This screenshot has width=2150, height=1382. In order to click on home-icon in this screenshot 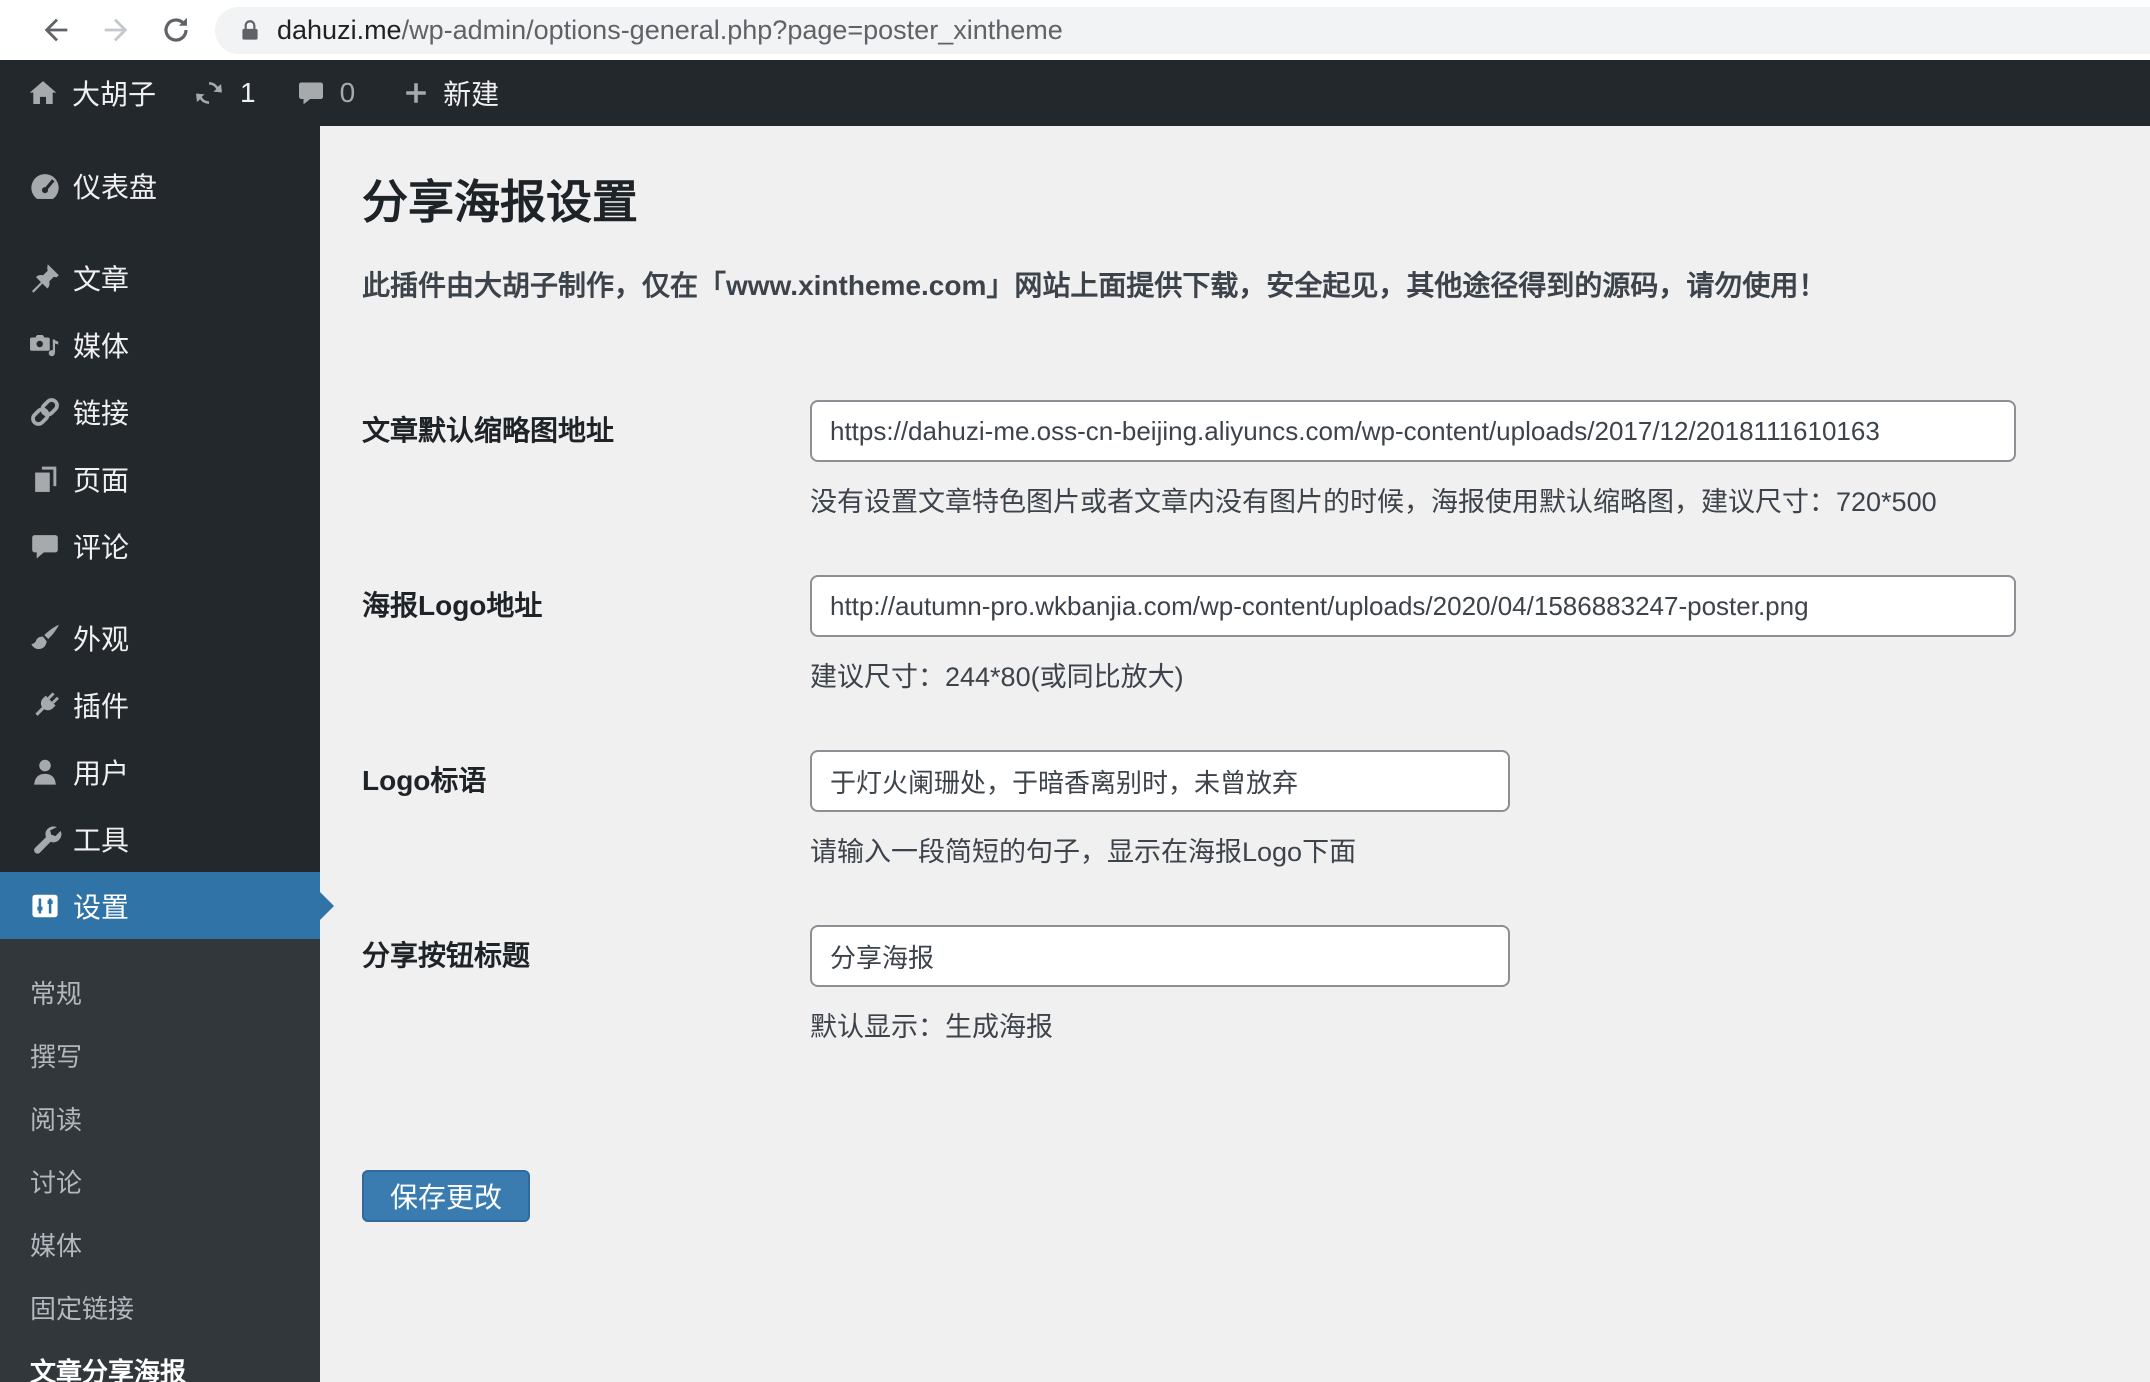, I will do `click(43, 93)`.